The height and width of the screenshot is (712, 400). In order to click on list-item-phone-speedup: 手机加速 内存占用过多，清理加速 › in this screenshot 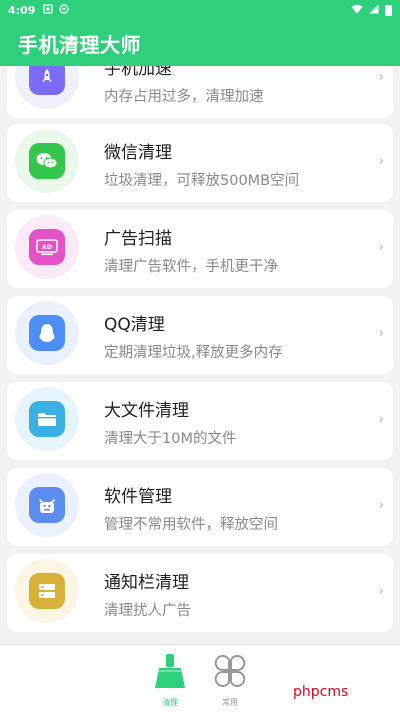, I will do `click(200, 92)`.